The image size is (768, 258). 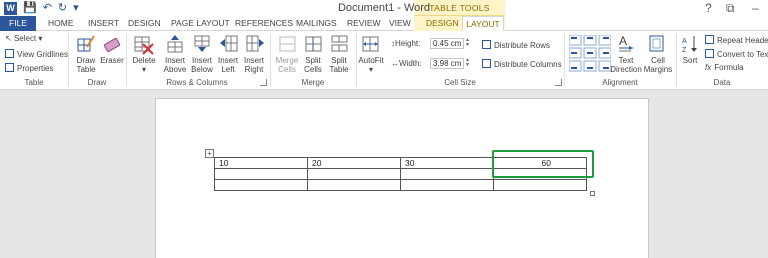 What do you see at coordinates (400, 23) in the screenshot?
I see `tab-view: VIEW` at bounding box center [400, 23].